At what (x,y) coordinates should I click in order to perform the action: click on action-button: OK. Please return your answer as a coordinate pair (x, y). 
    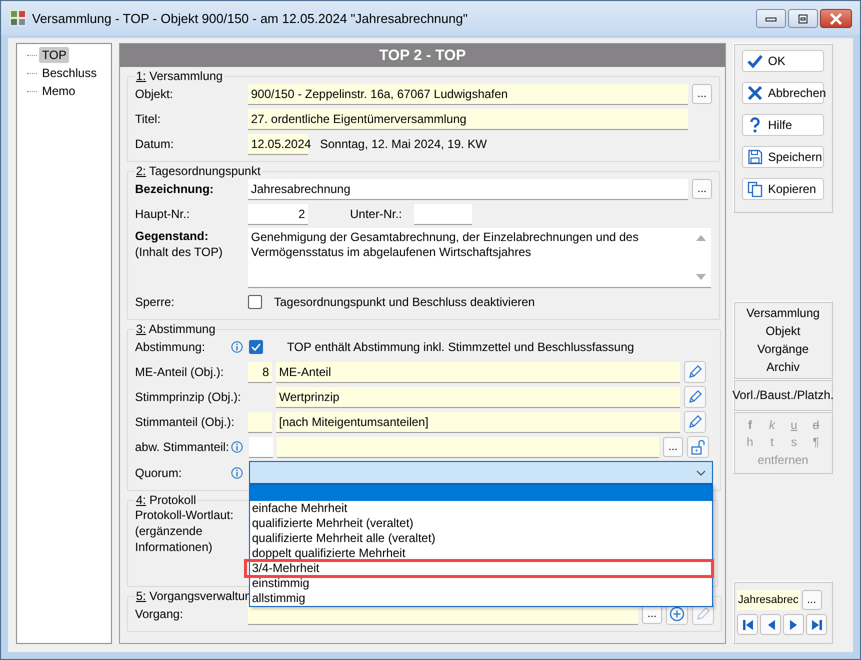
    Looking at the image, I should click on (783, 61).